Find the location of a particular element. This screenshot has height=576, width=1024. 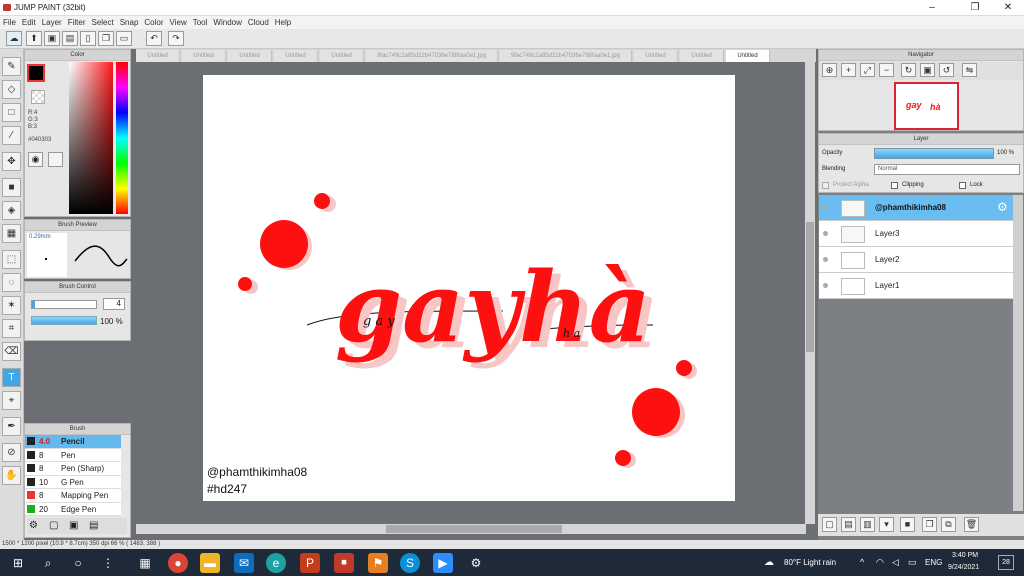

folder-icon: ■ is located at coordinates (907, 524).